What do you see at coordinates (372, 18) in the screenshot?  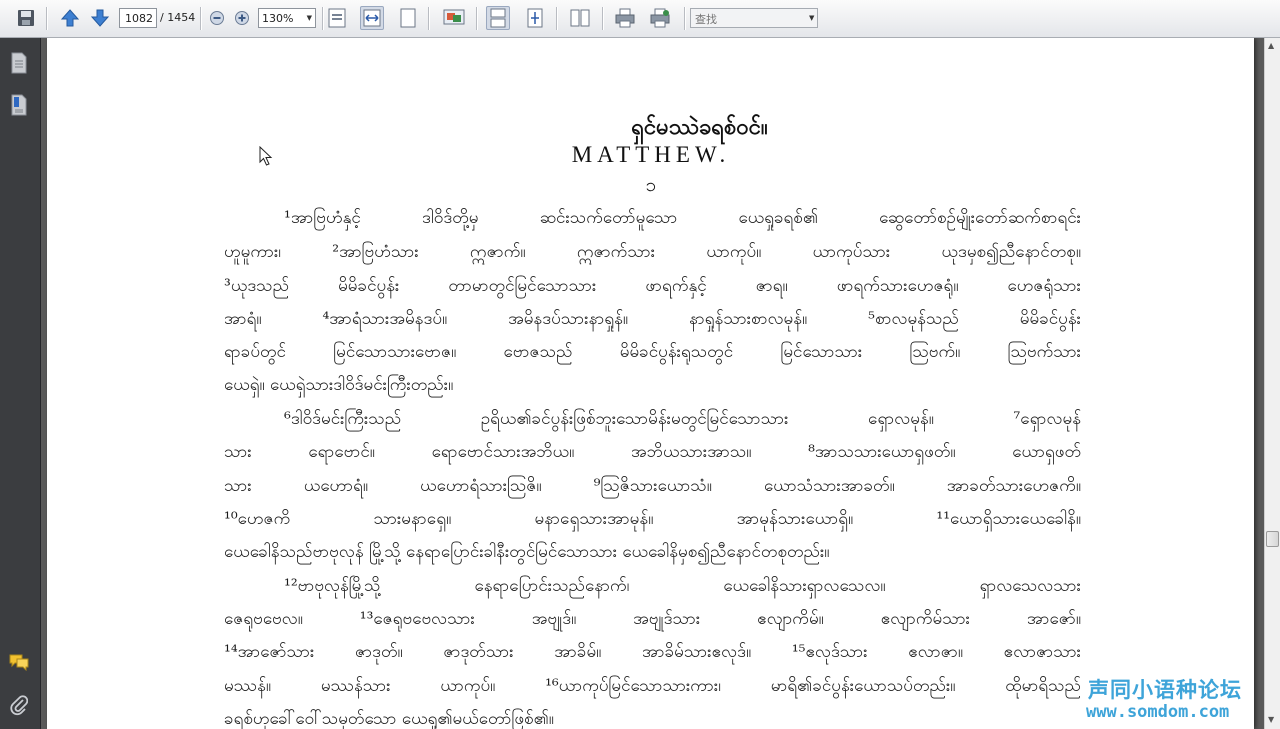 I see `fit-width-icon` at bounding box center [372, 18].